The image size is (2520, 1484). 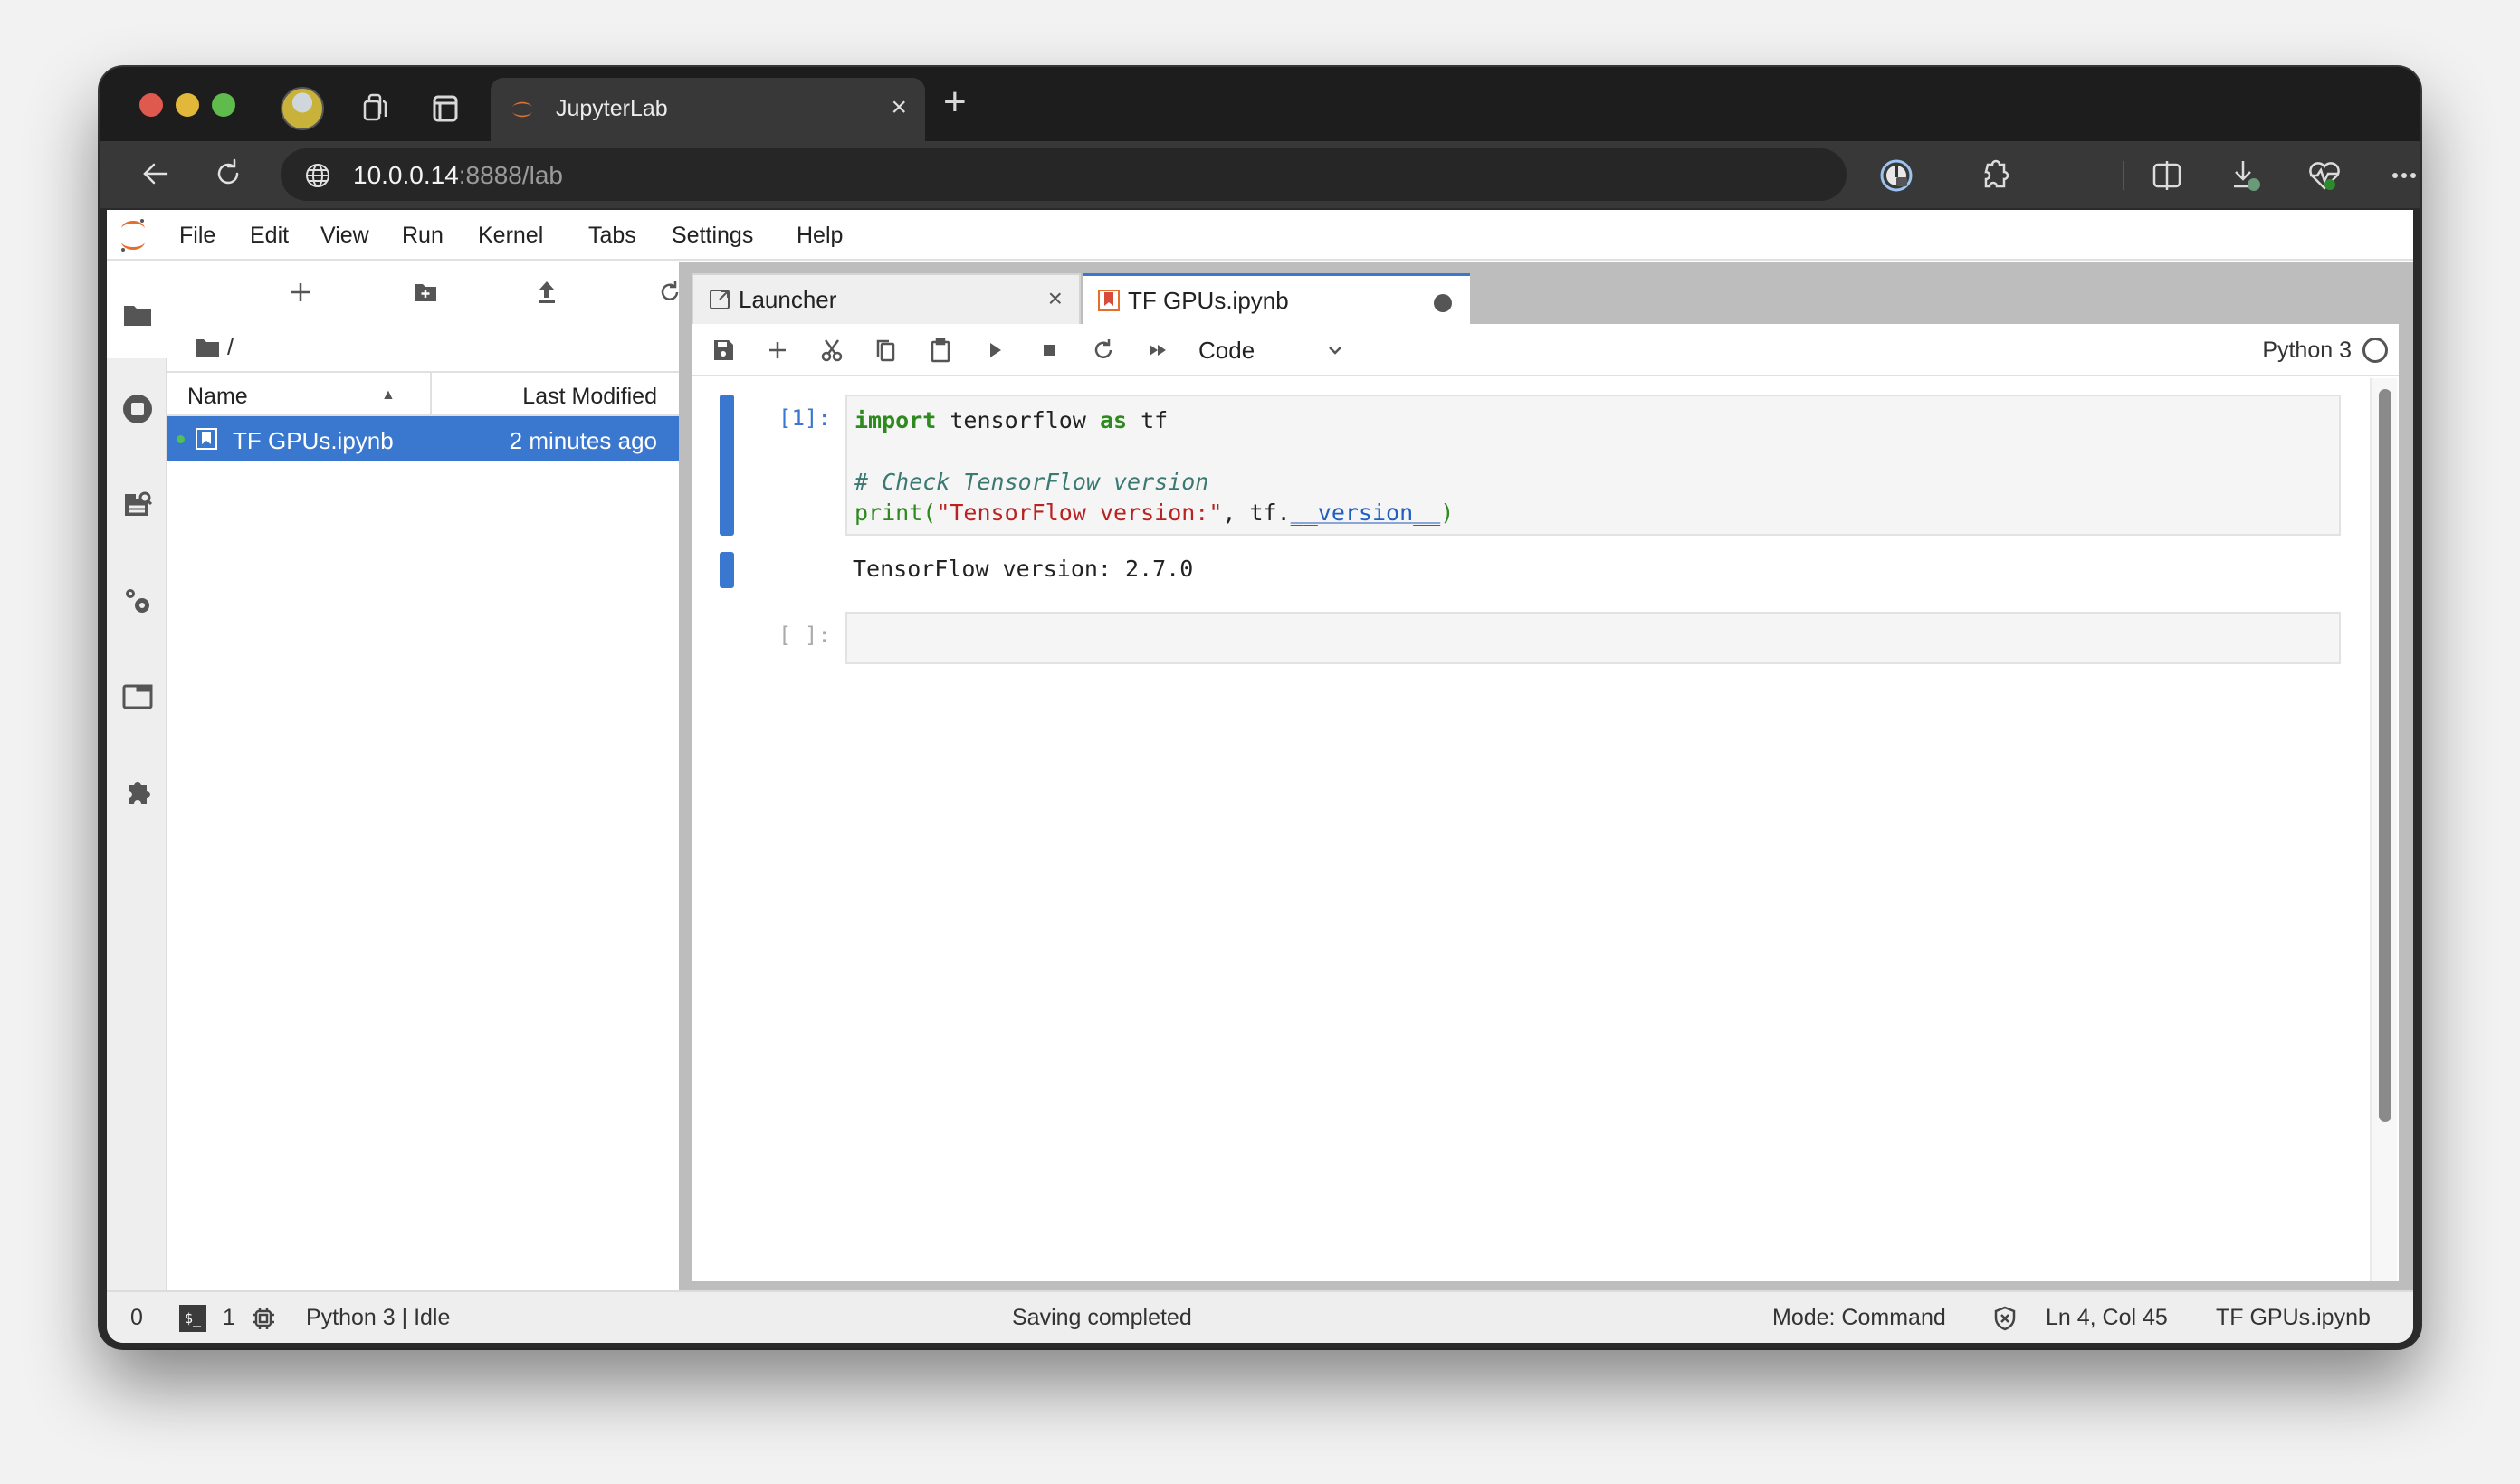 What do you see at coordinates (1102, 1317) in the screenshot?
I see `status-message: Saving completed` at bounding box center [1102, 1317].